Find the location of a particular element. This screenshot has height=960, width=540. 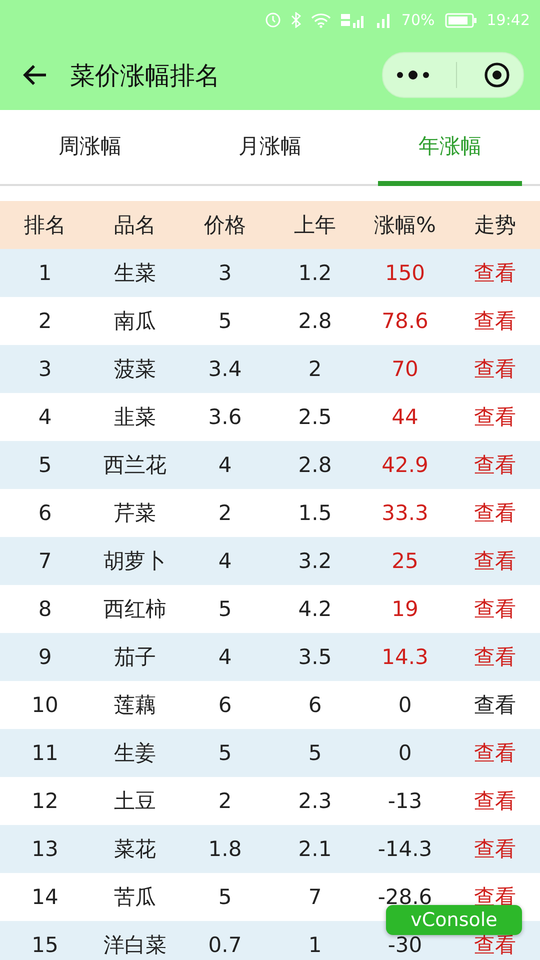

table-cell: 44 is located at coordinates (405, 417).